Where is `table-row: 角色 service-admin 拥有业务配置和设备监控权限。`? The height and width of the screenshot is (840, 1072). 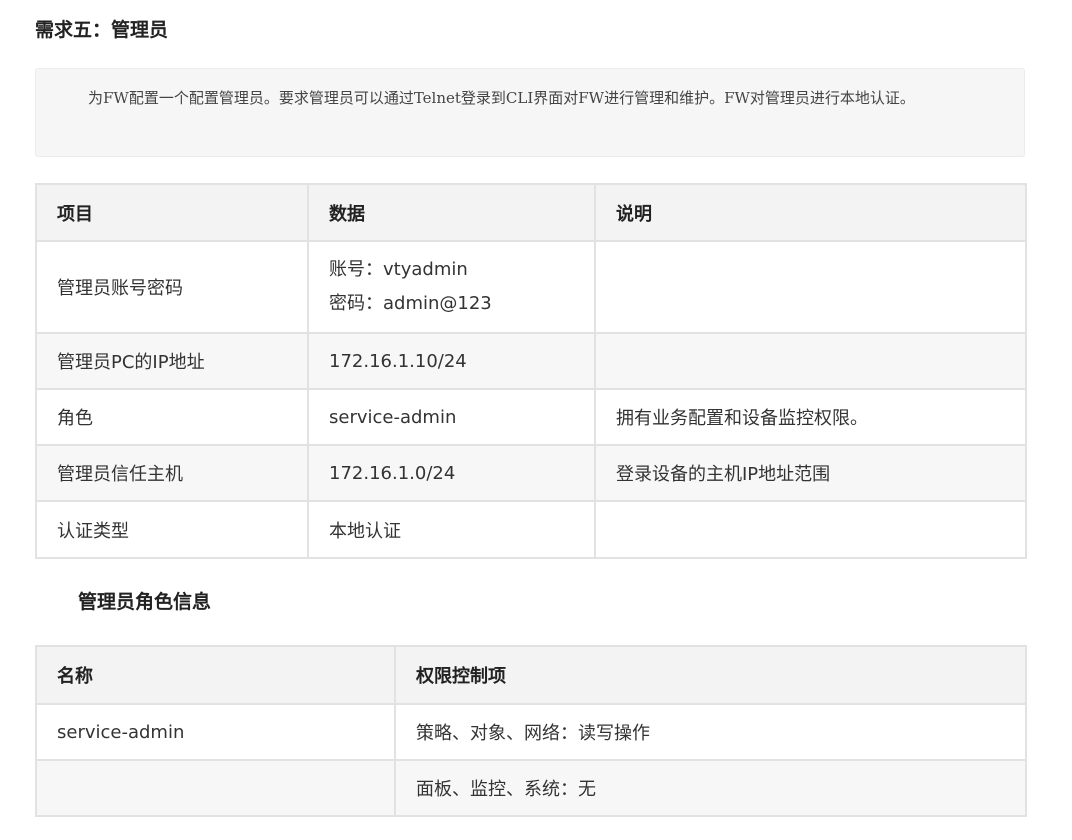
table-row: 角色 service-admin 拥有业务配置和设备监控权限。 is located at coordinates (531, 417).